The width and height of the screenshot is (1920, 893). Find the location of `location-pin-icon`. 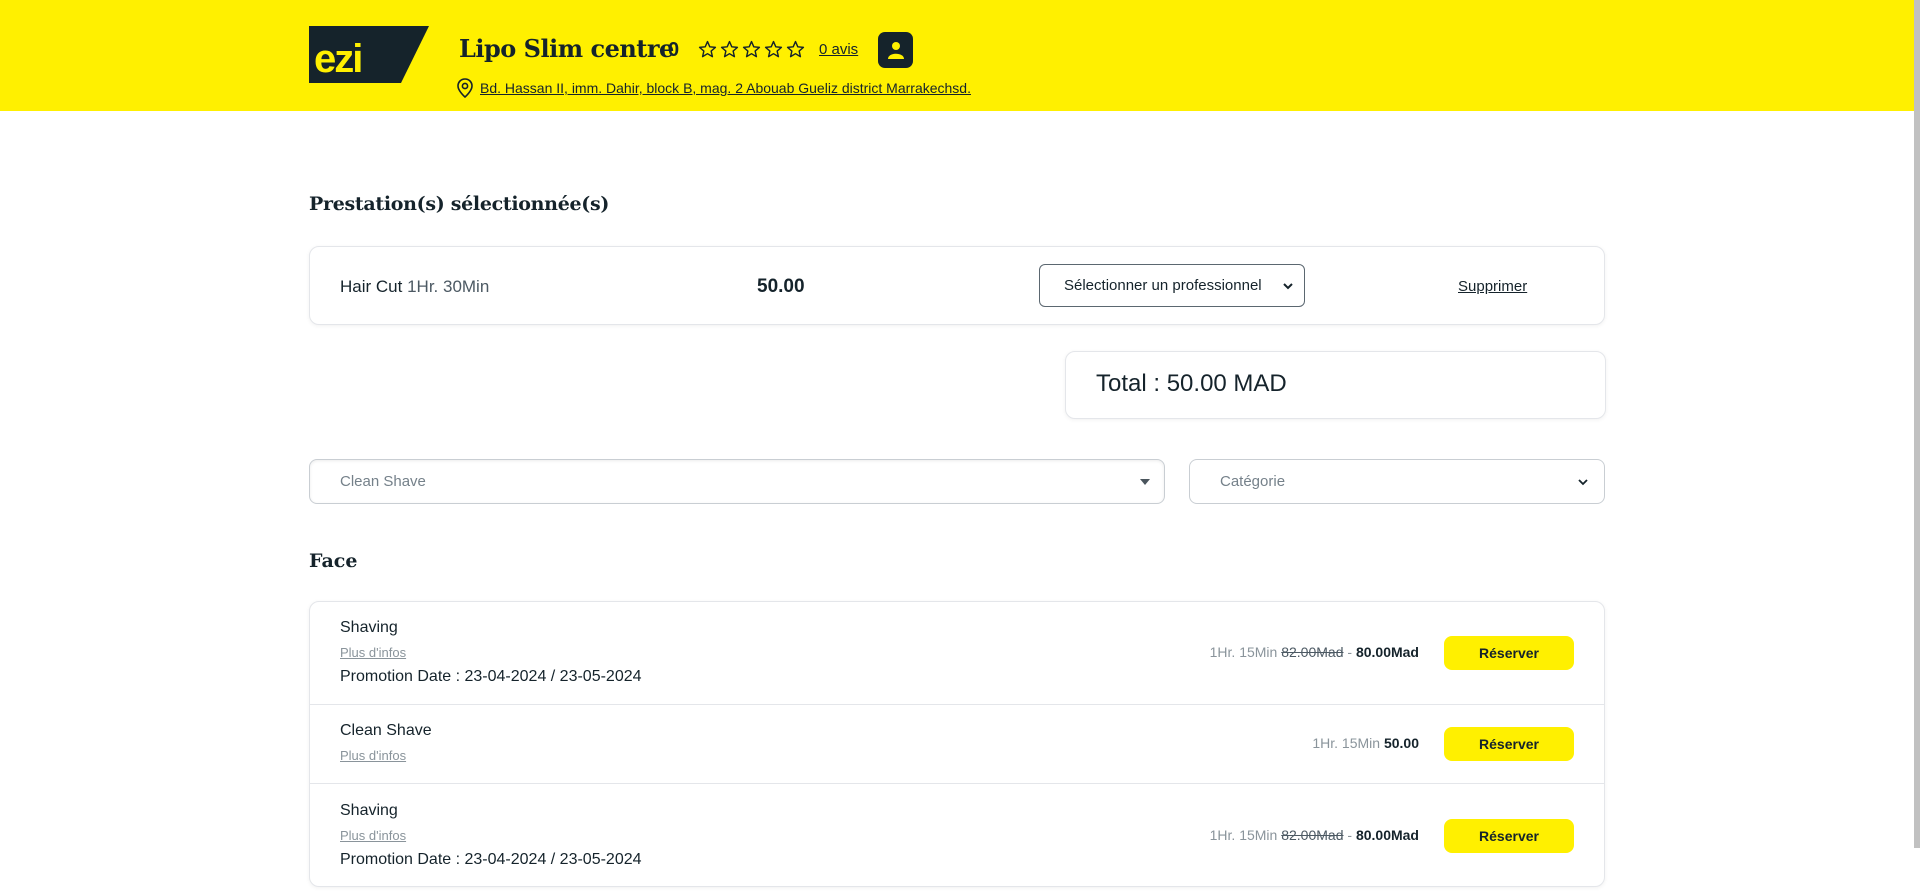

location-pin-icon is located at coordinates (465, 88).